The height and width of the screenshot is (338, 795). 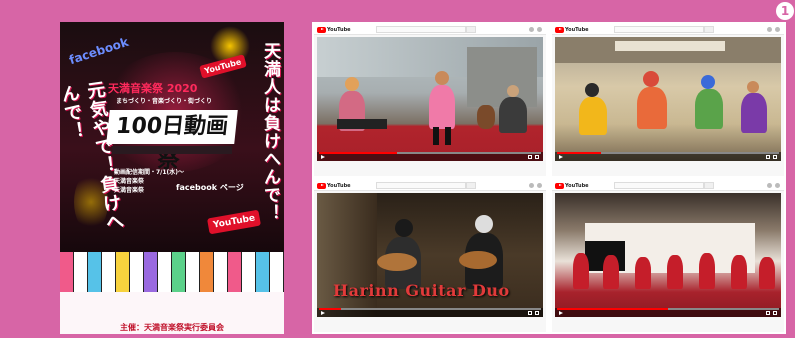 I want to click on video-player: Harinn Guitar Duo, so click(x=430, y=255).